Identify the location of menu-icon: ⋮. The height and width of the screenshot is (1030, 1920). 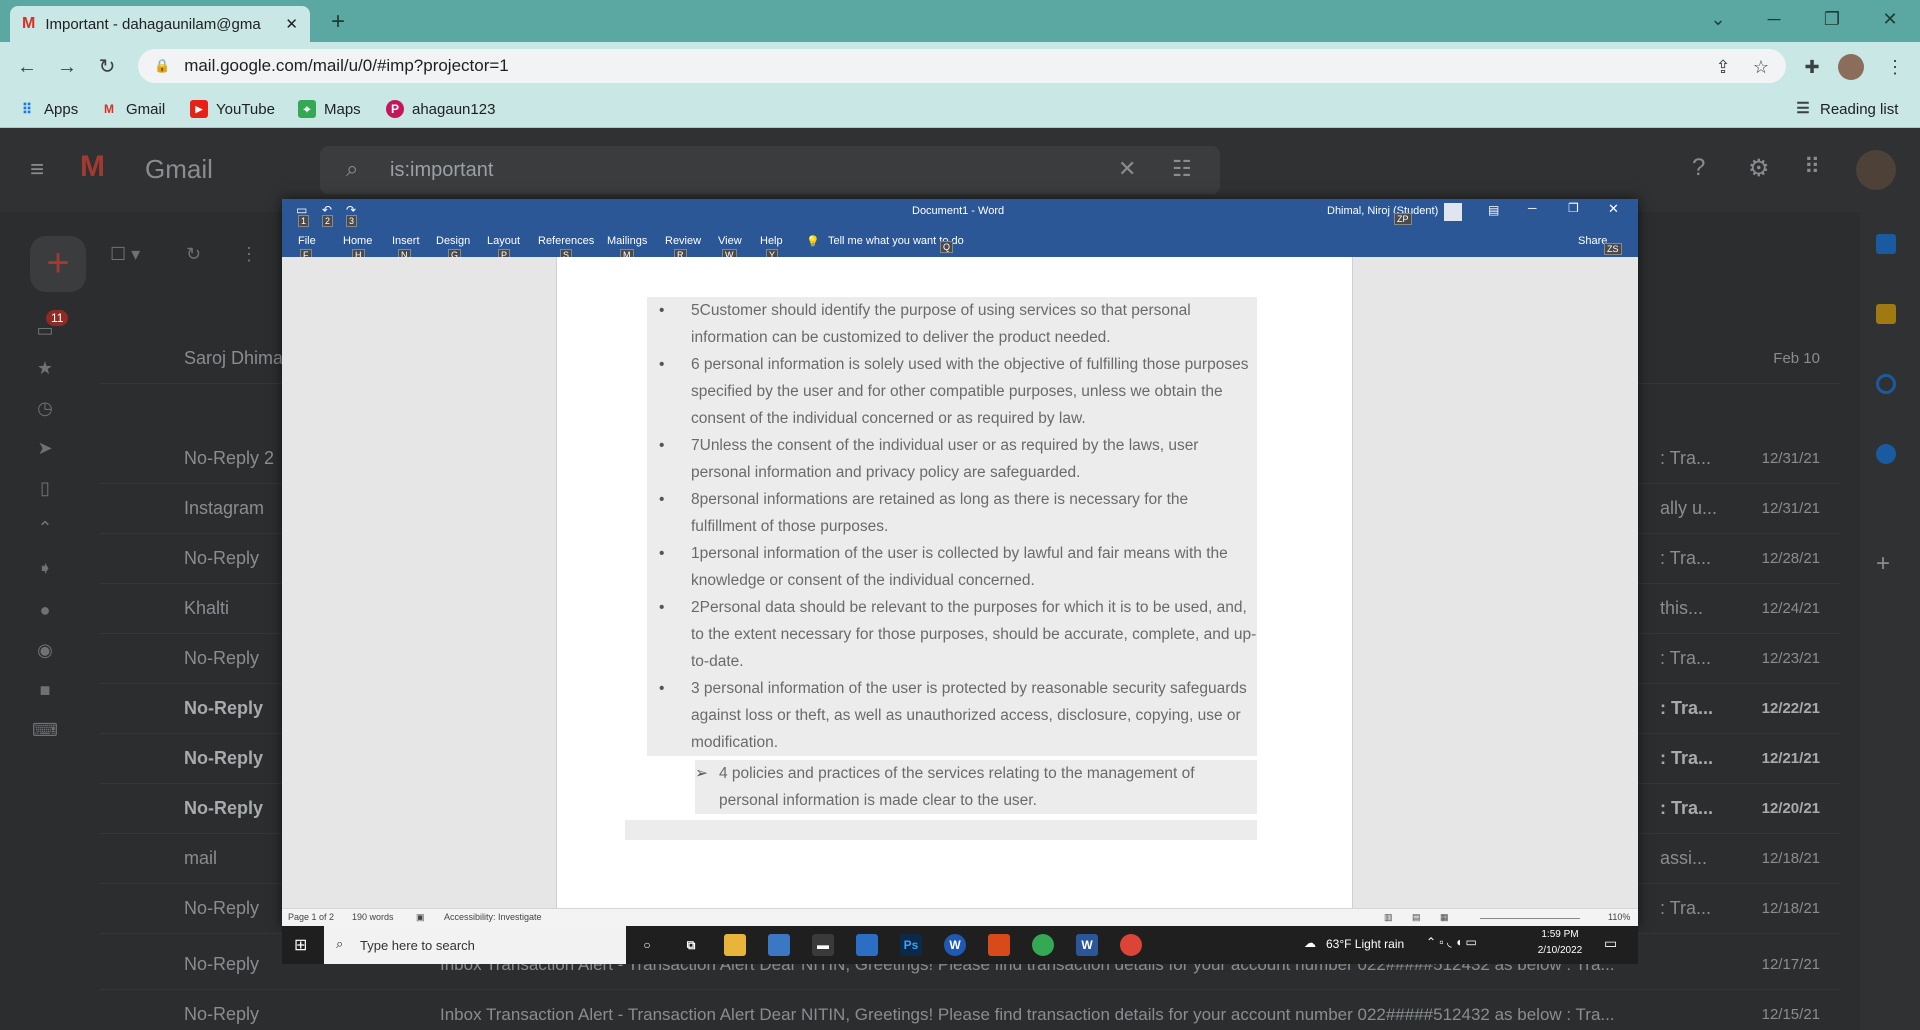
(1895, 67).